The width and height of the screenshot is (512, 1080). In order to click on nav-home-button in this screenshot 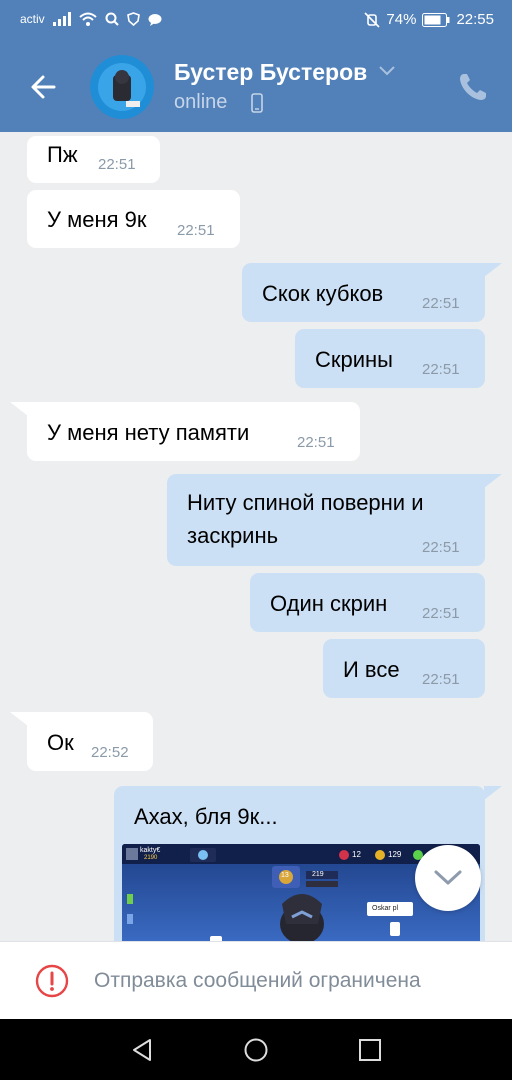, I will do `click(256, 1050)`.